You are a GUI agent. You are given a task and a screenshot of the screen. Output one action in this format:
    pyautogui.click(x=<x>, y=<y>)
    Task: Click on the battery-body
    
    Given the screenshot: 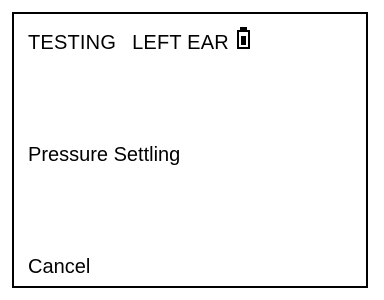 What is the action you would take?
    pyautogui.click(x=243, y=39)
    